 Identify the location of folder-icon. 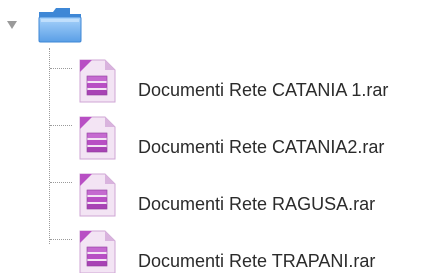
(60, 25).